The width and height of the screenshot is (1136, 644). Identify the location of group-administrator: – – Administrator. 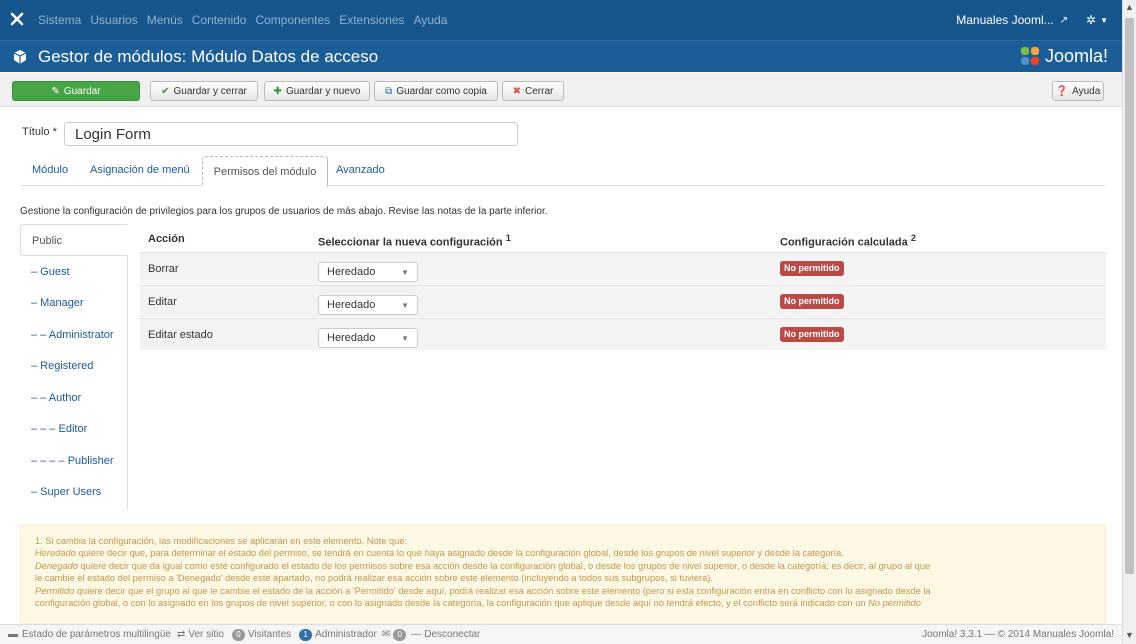
(74, 335).